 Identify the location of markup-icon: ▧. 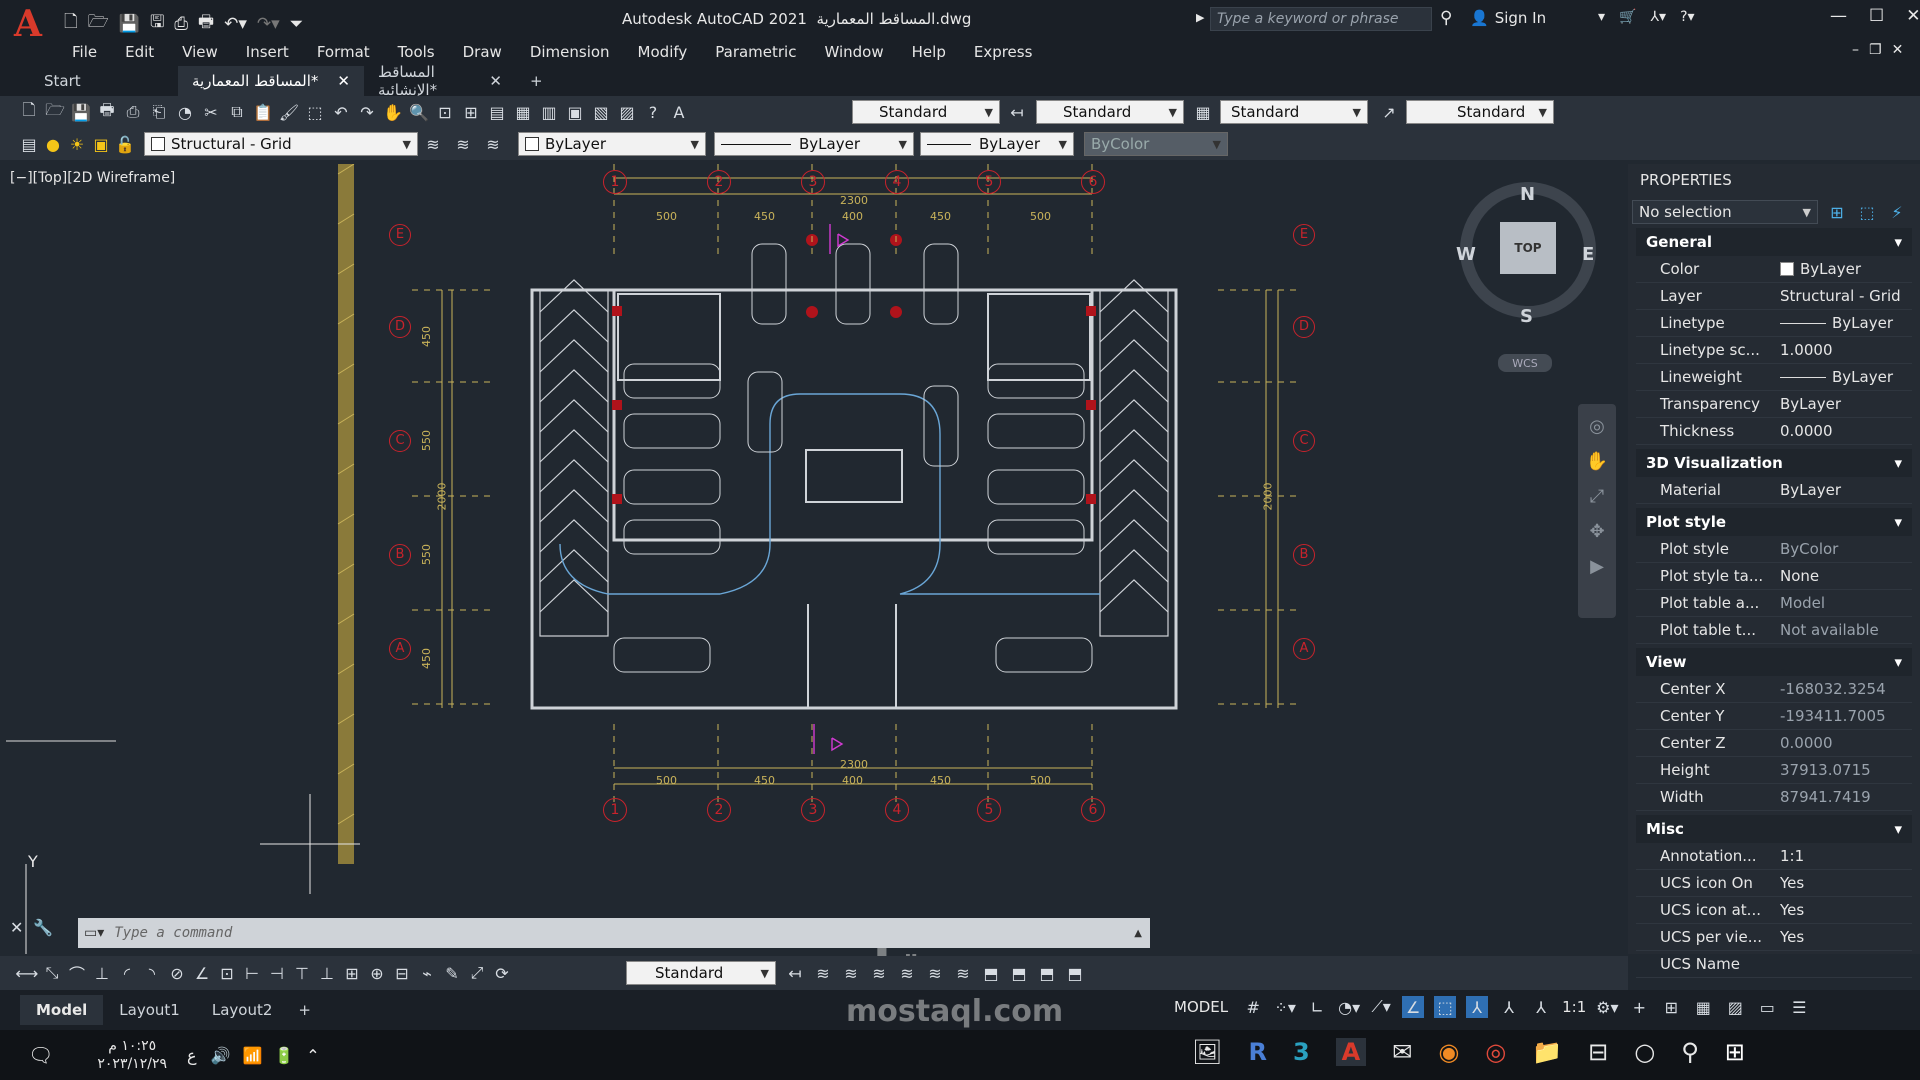
(601, 112).